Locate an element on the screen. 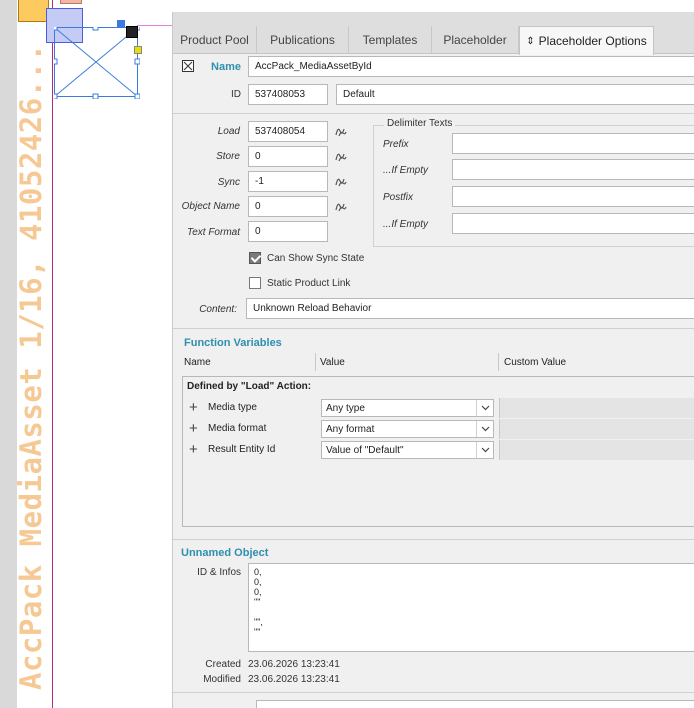 The width and height of the screenshot is (694, 708). load-script-icon is located at coordinates (341, 131).